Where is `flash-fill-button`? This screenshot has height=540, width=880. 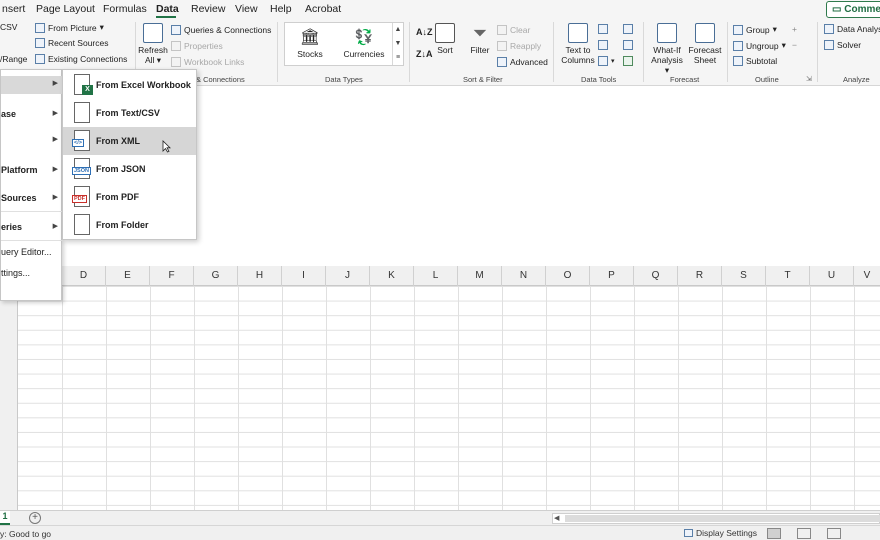
flash-fill-button is located at coordinates (603, 29).